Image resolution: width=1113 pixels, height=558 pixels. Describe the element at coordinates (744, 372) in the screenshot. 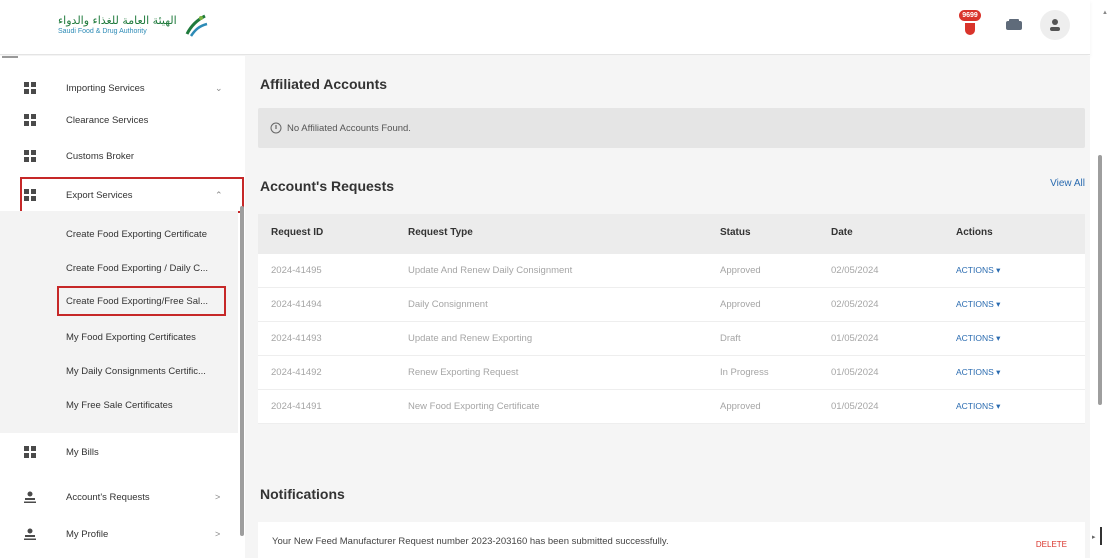

I see `cell-status: In Progress` at that location.